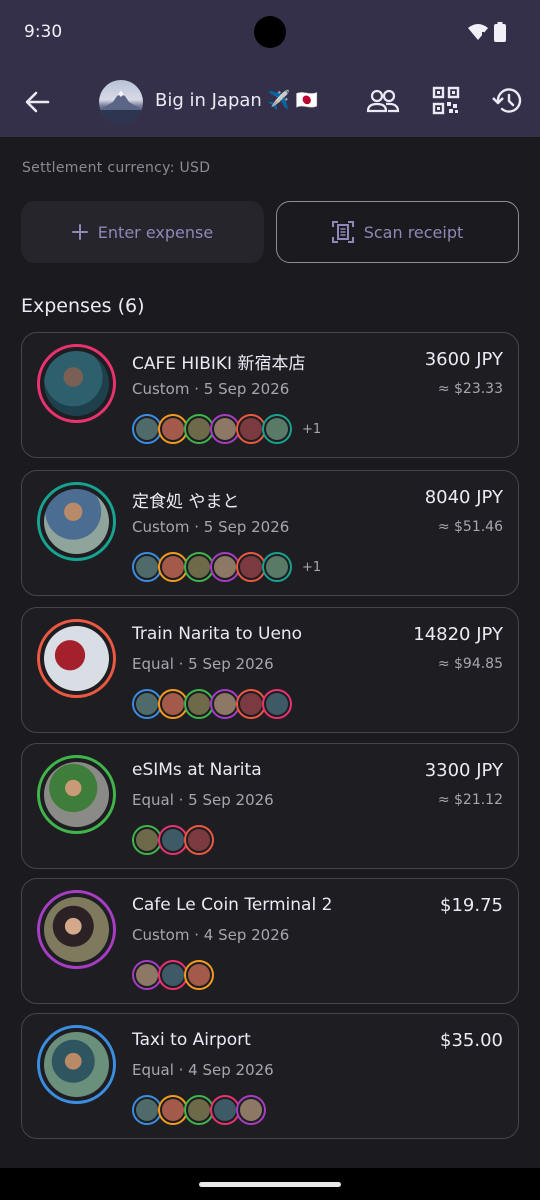  I want to click on home-handle, so click(270, 1184).